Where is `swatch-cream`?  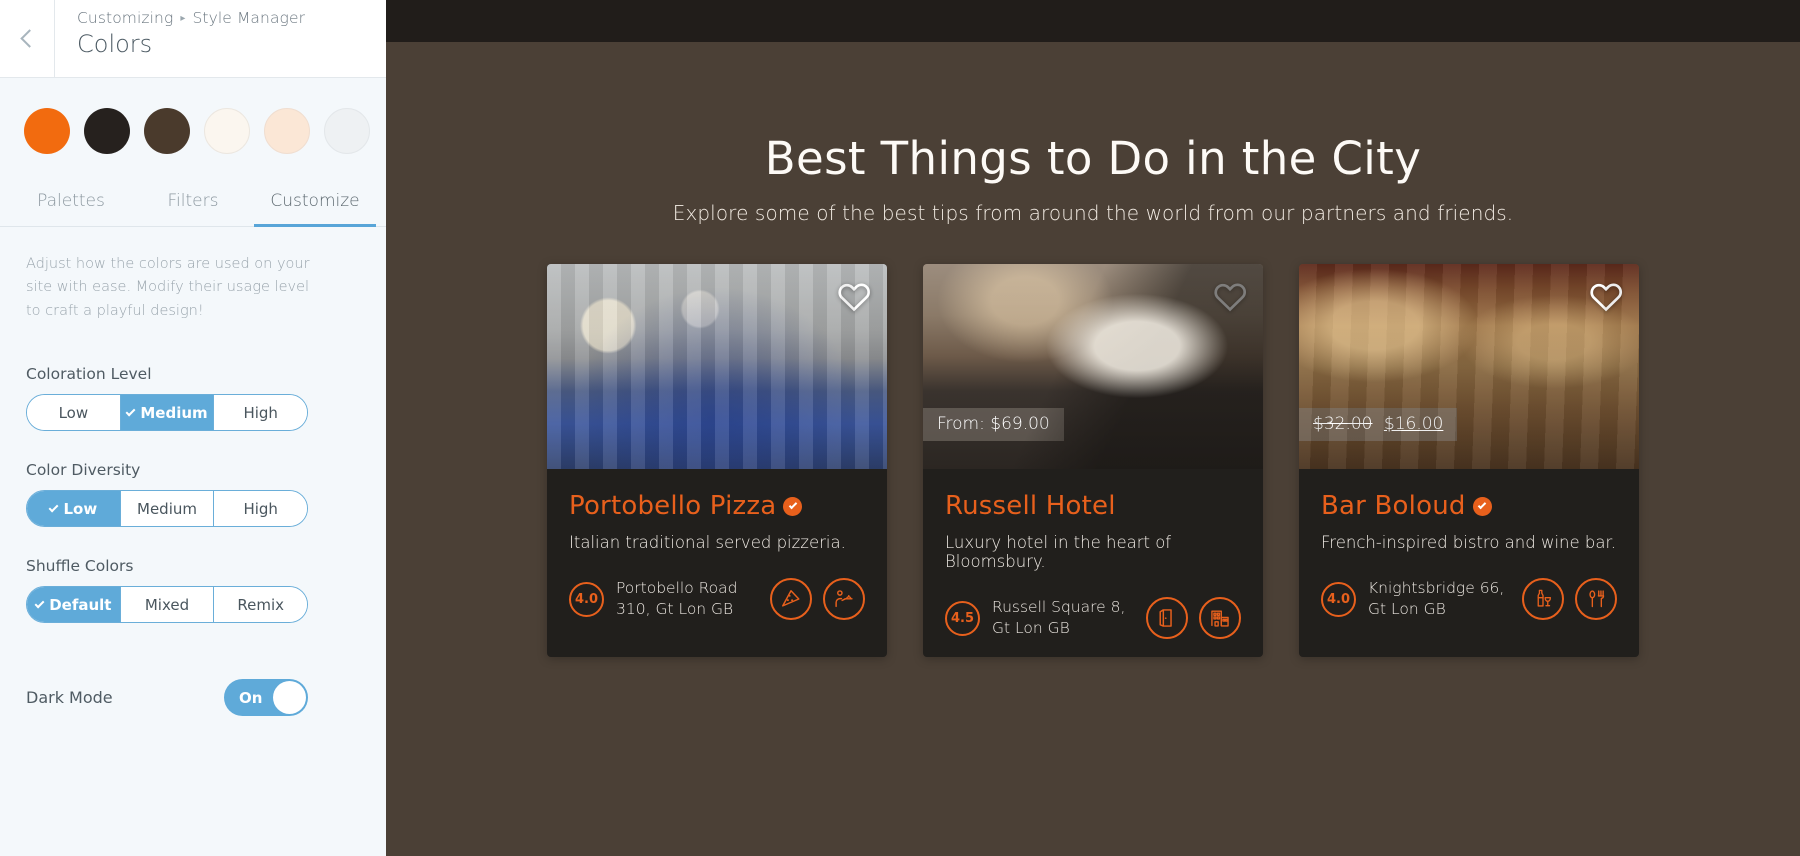
swatch-cream is located at coordinates (287, 131).